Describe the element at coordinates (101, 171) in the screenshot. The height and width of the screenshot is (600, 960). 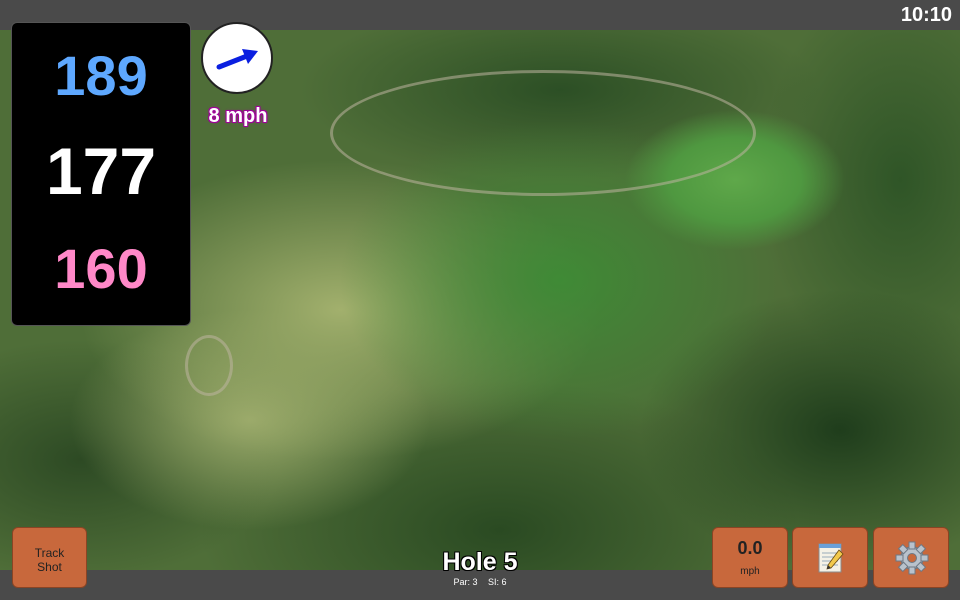
I see `center-distance: 177` at that location.